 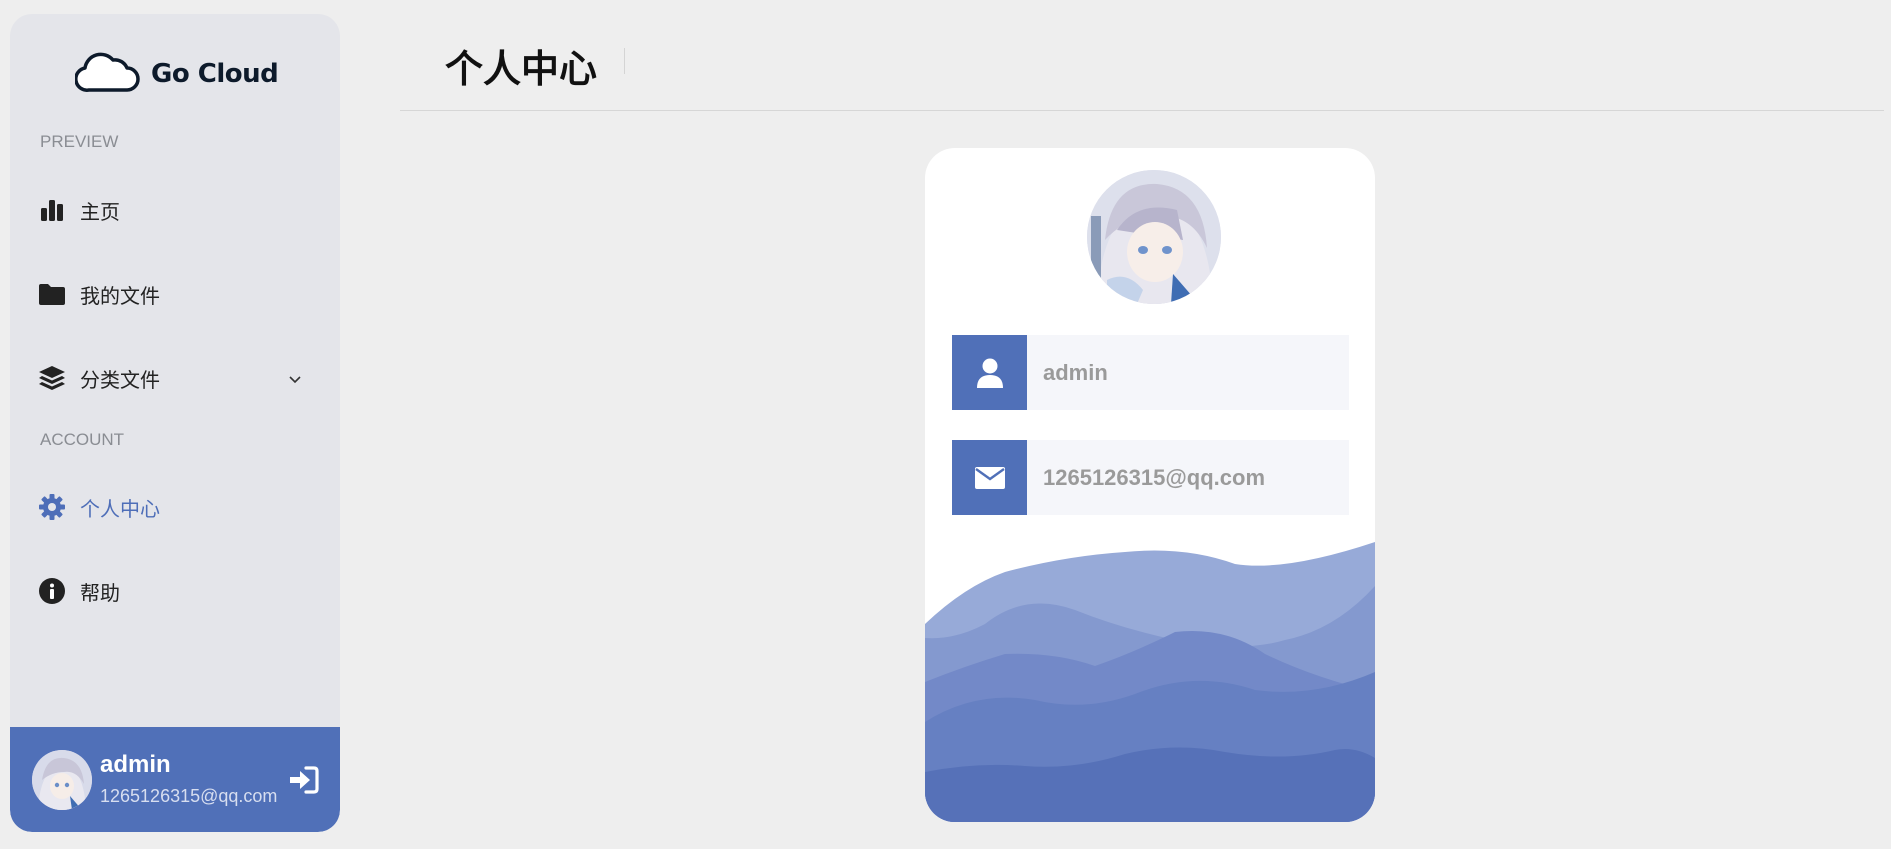 I want to click on sidebar-item-label: 个人中心, so click(x=120, y=508).